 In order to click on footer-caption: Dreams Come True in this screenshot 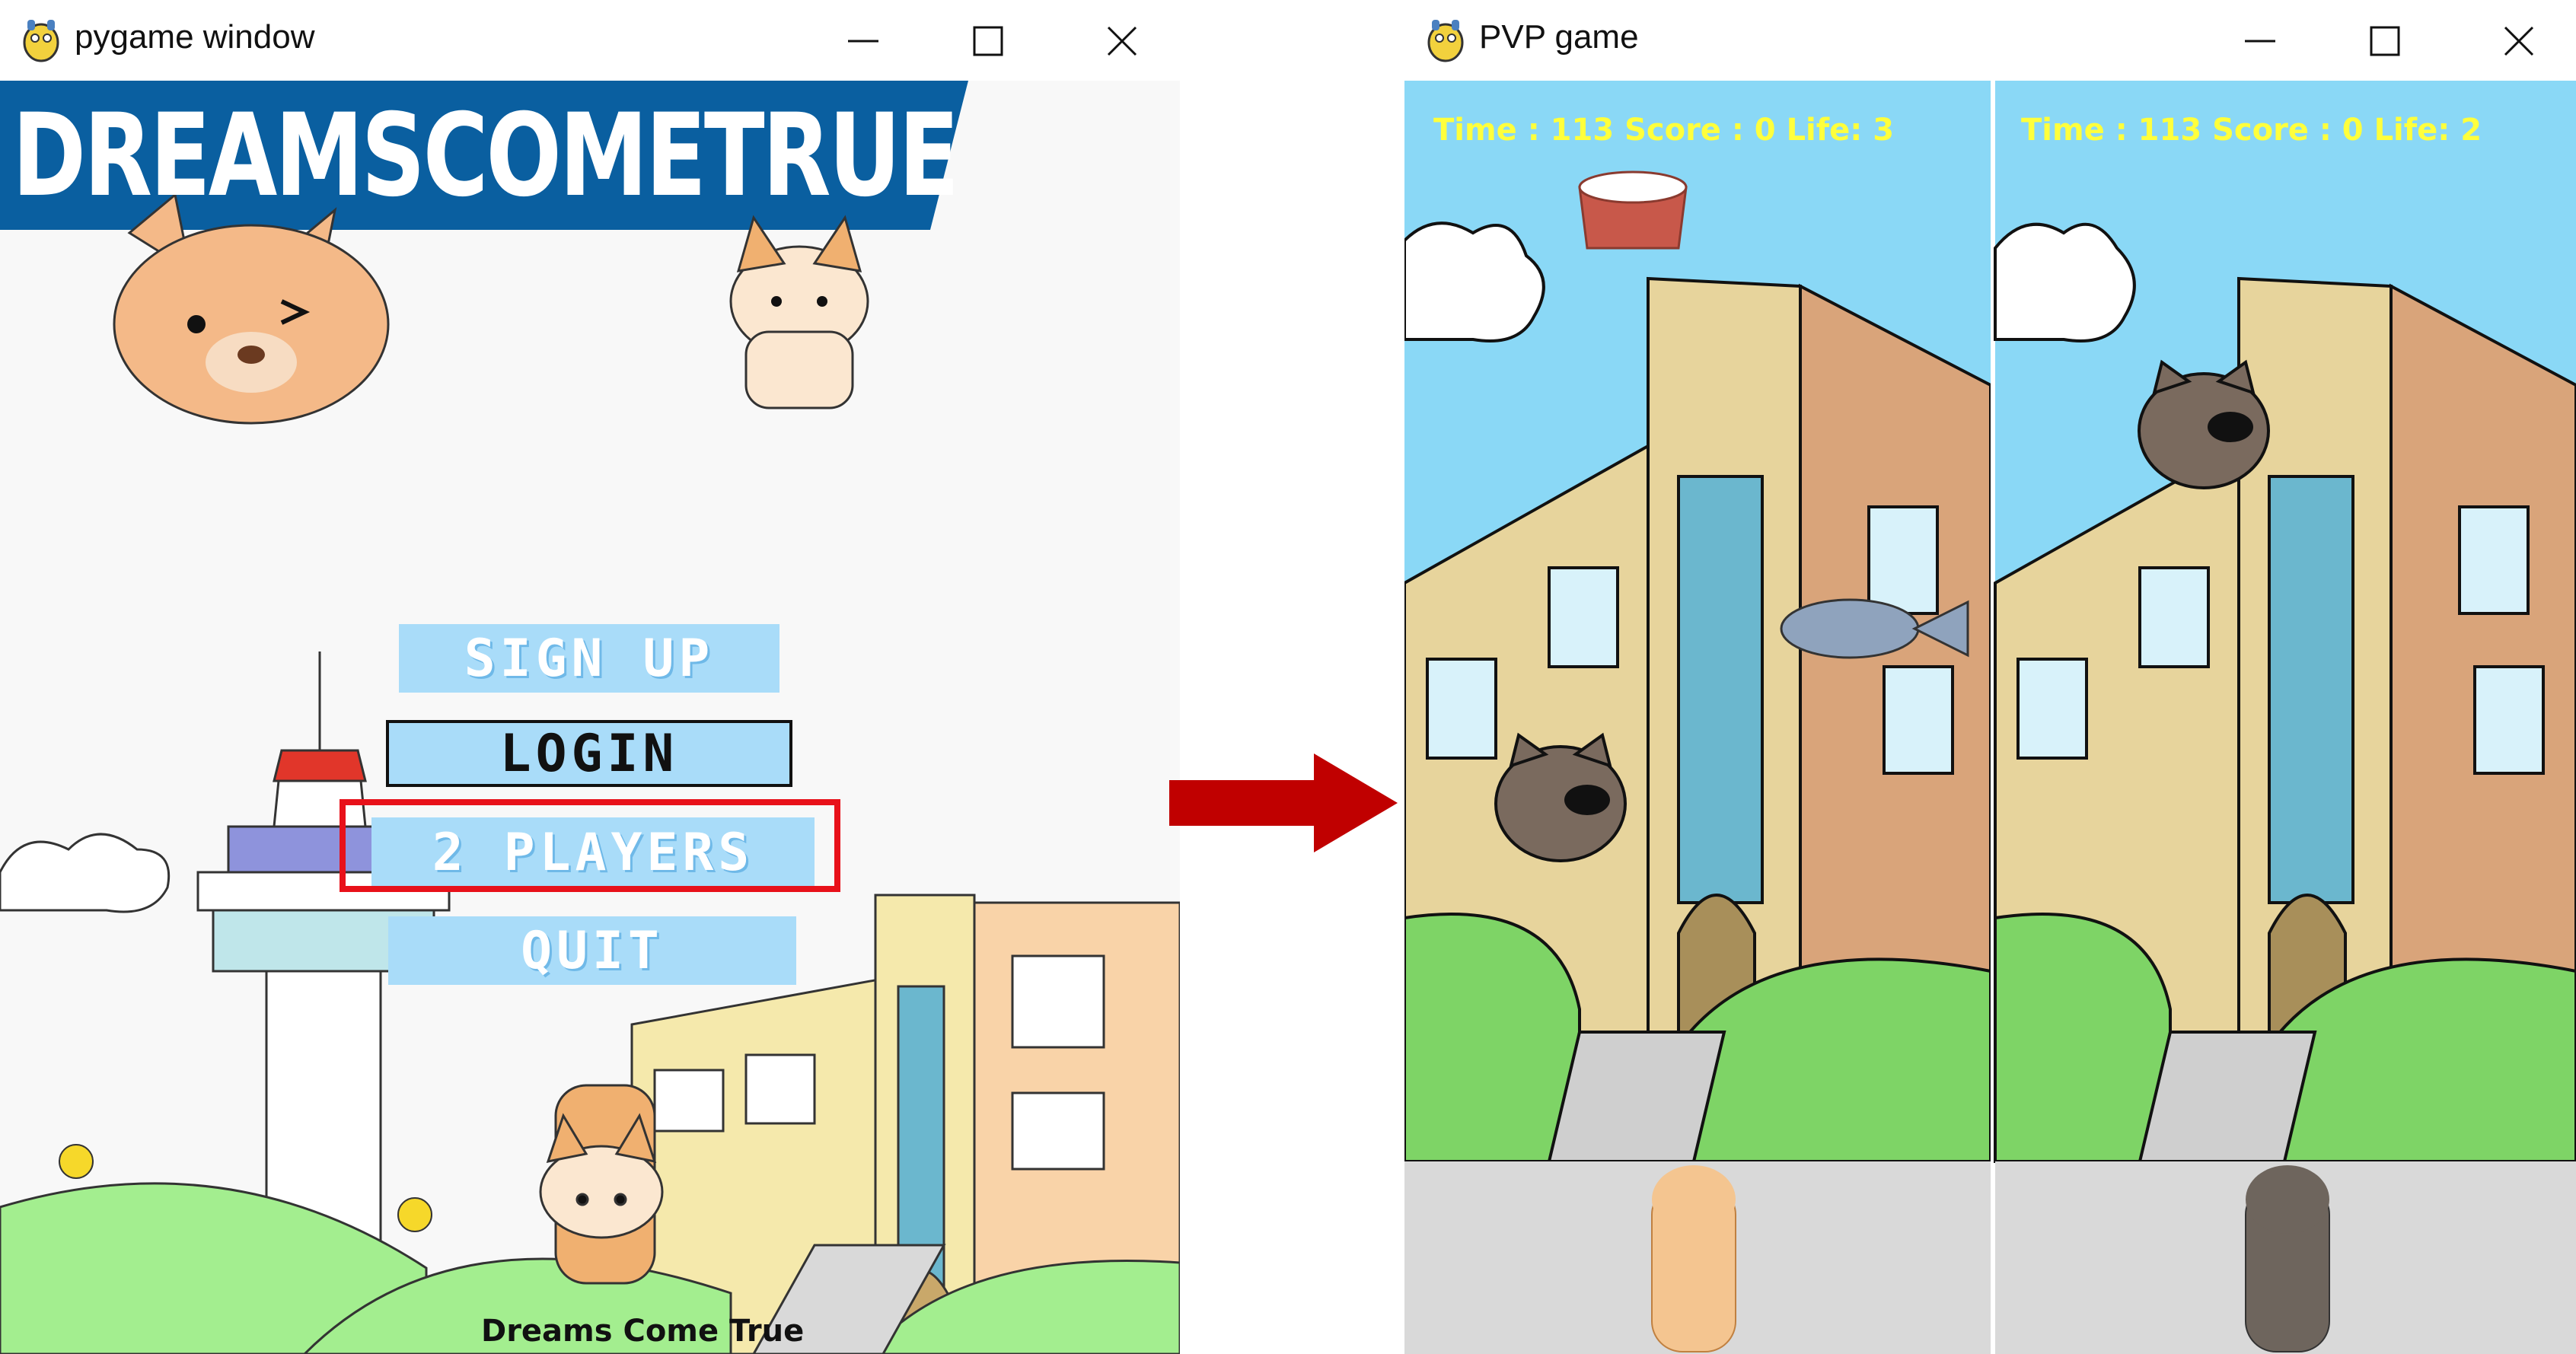, I will do `click(643, 1331)`.